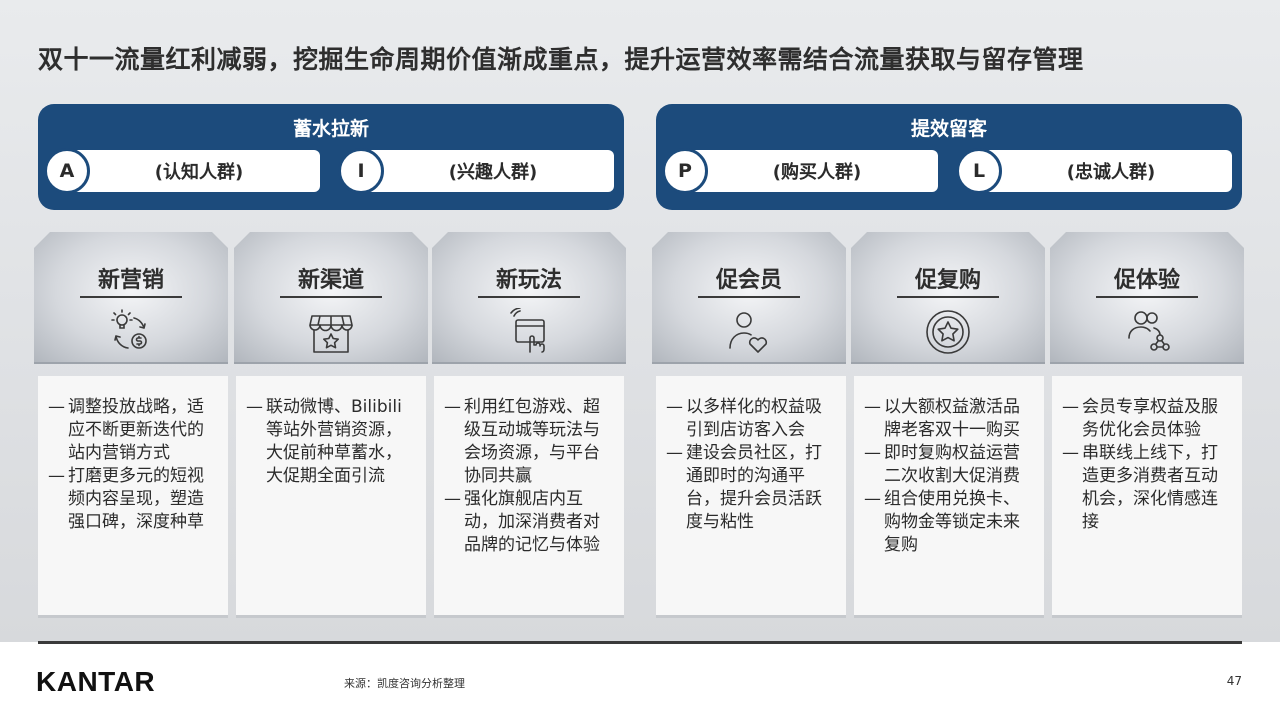 The width and height of the screenshot is (1280, 720). I want to click on card-title: 促复购, so click(947, 280).